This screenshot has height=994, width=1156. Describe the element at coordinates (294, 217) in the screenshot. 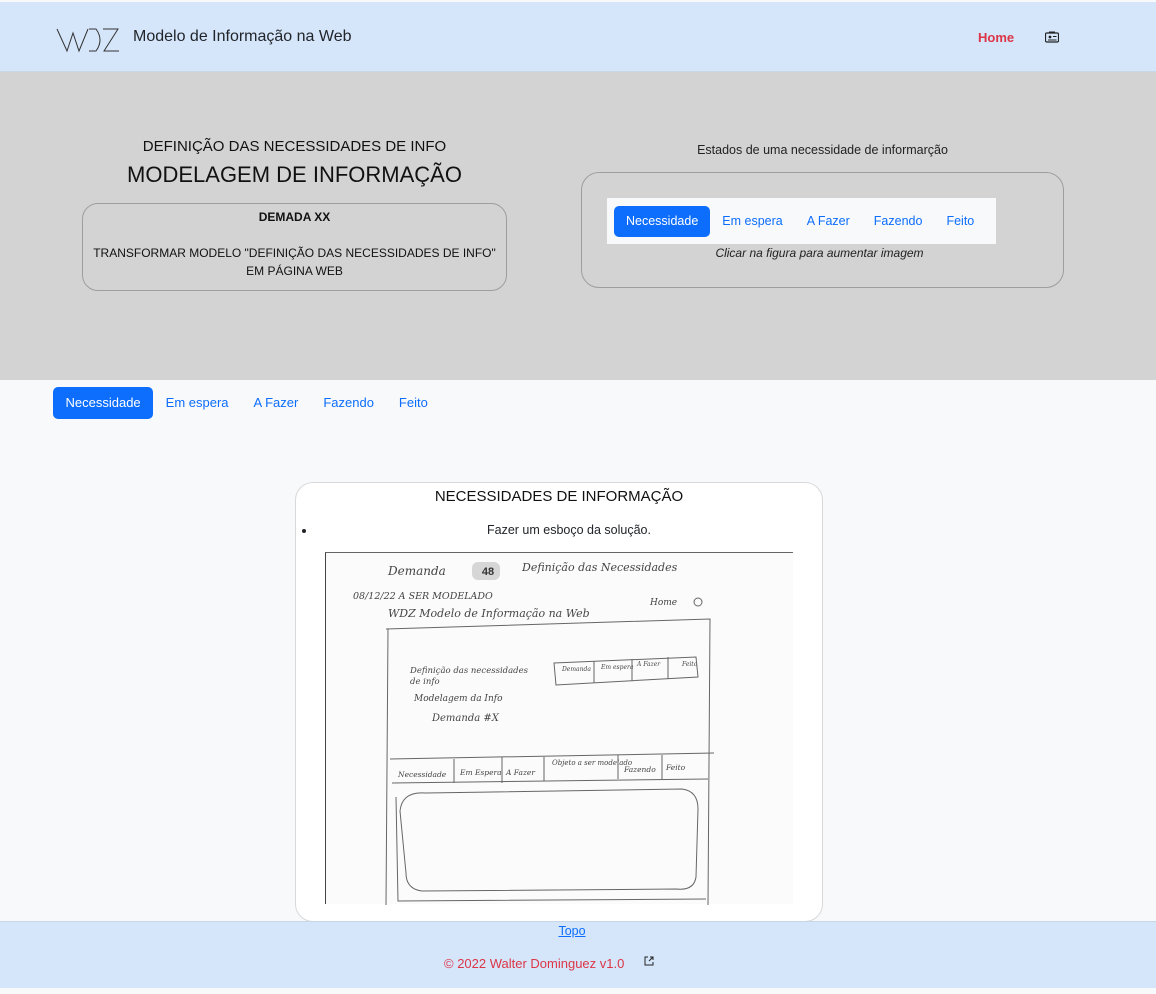

I see `demand-title: DEMADA XX` at that location.